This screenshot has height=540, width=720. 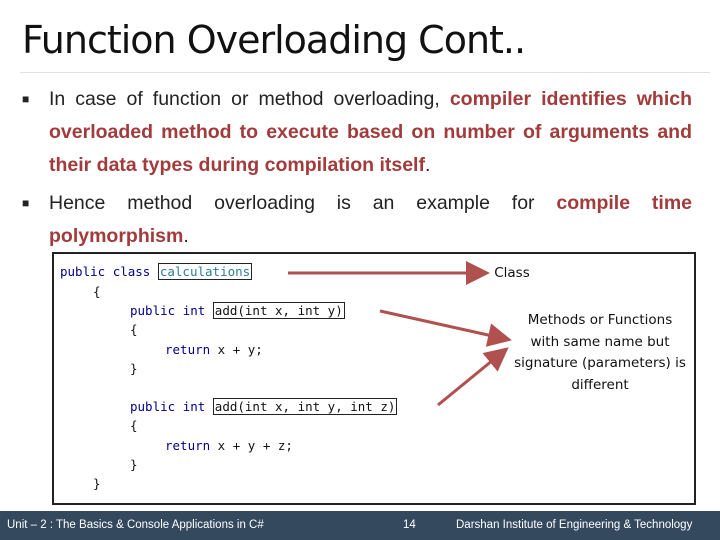 What do you see at coordinates (512, 273) in the screenshot?
I see `class-label: Class` at bounding box center [512, 273].